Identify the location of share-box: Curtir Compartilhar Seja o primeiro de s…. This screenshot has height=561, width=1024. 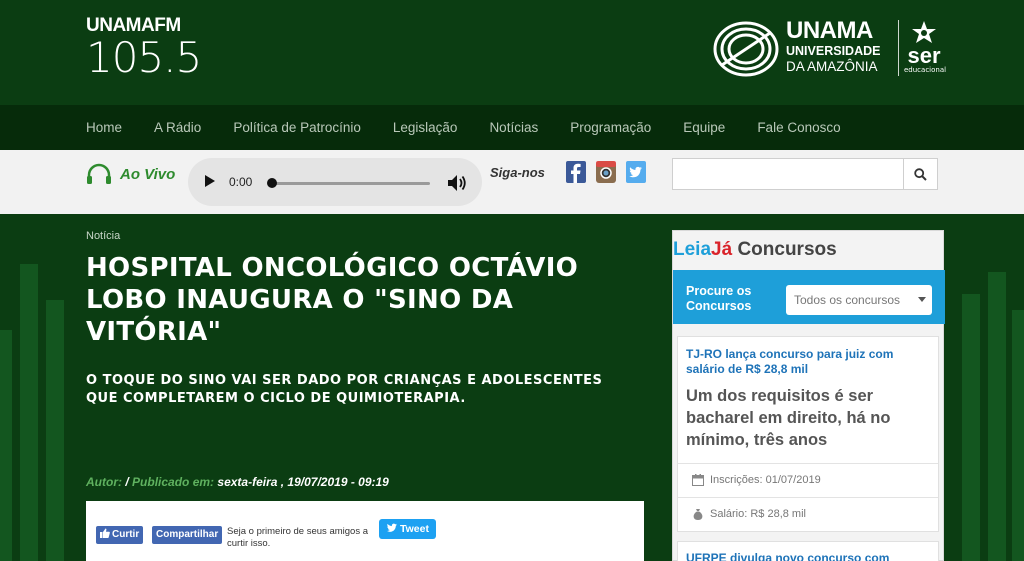
(365, 531).